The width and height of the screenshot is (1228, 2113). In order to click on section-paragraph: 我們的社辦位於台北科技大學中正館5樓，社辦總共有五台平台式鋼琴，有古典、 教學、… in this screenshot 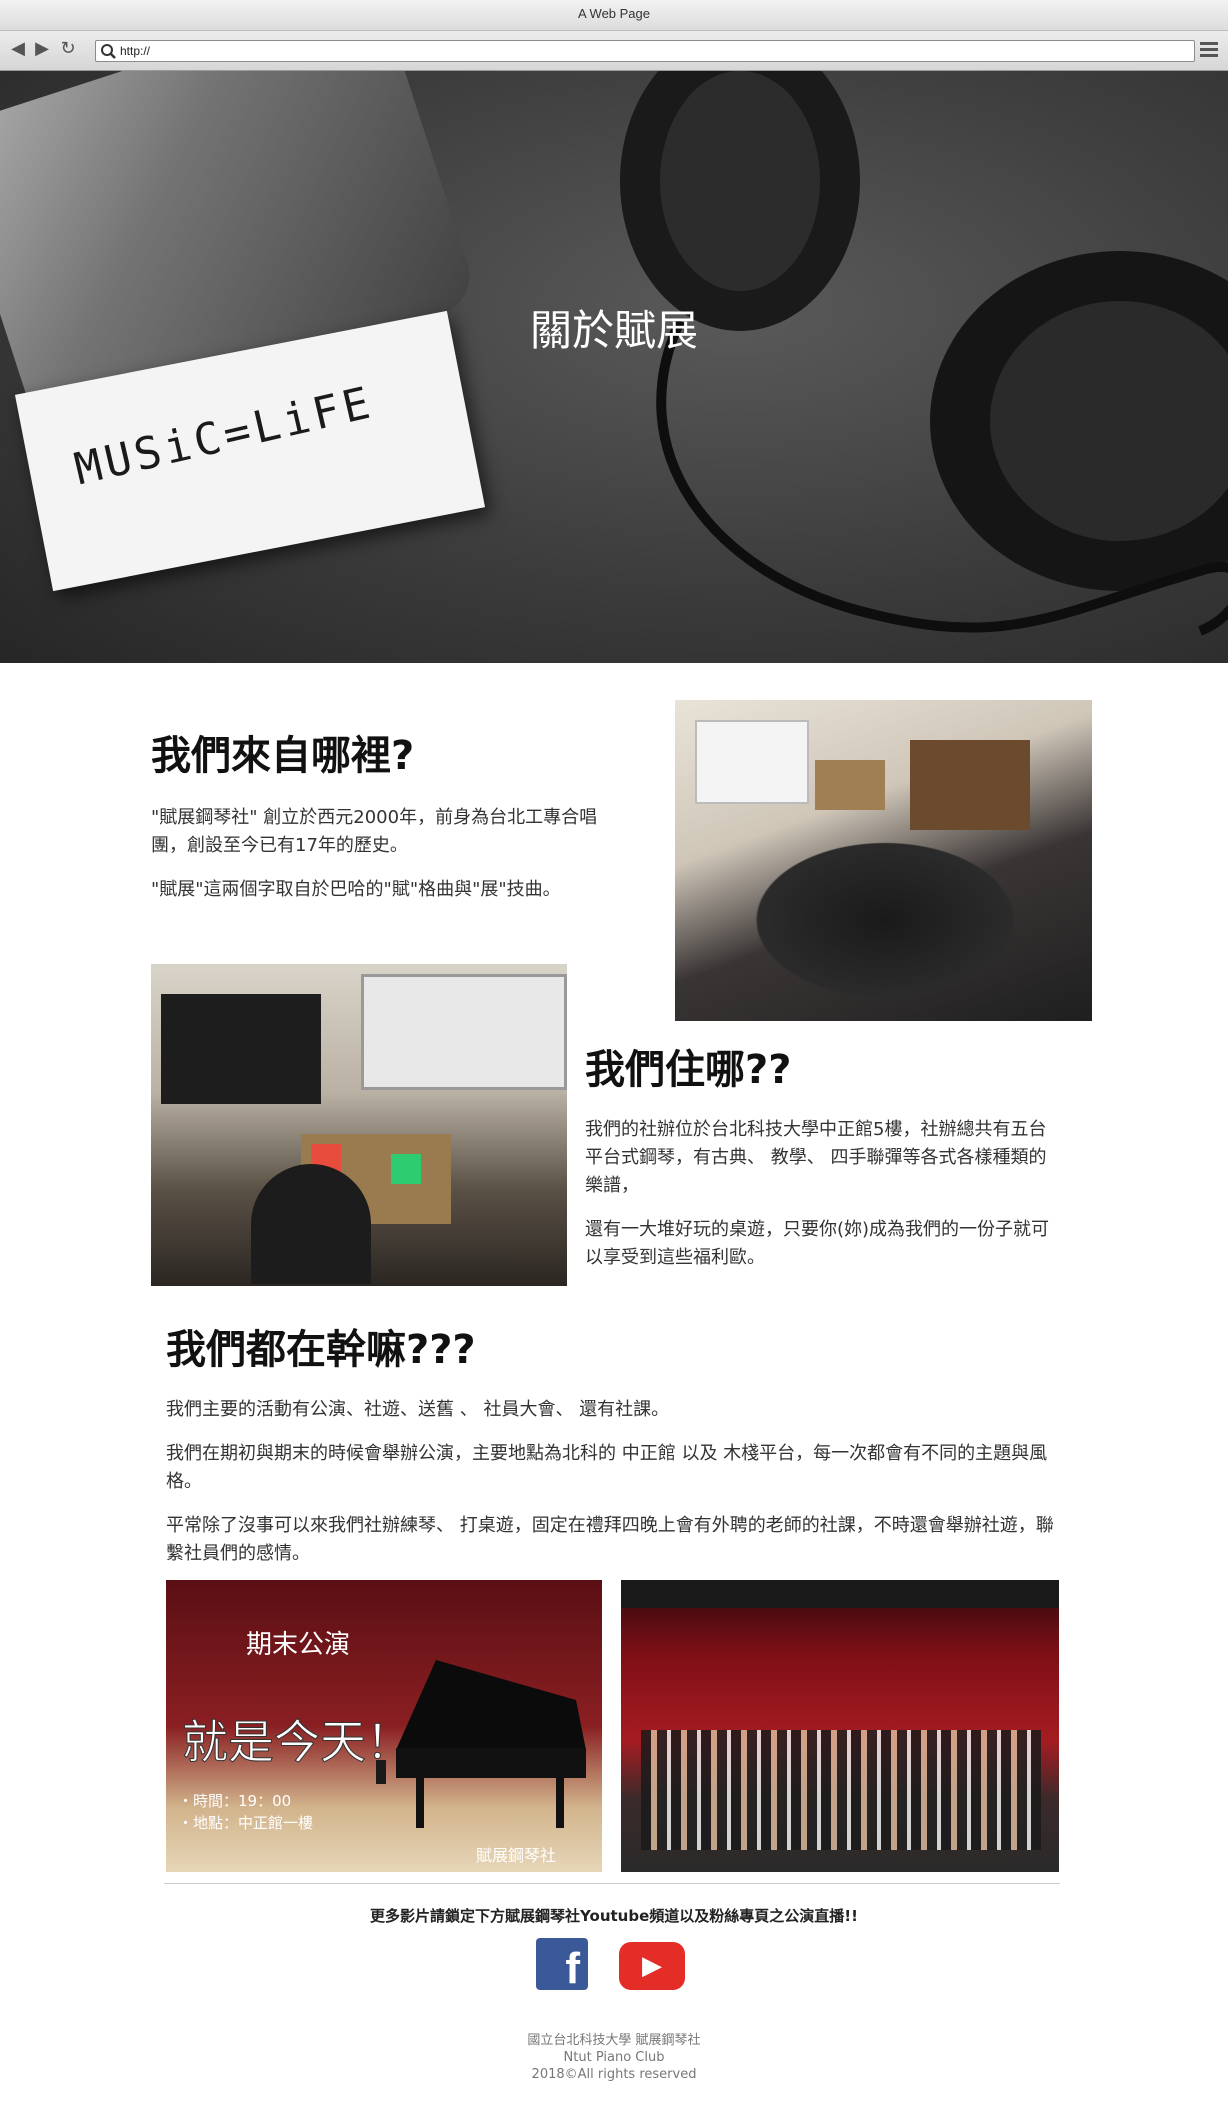, I will do `click(816, 1157)`.